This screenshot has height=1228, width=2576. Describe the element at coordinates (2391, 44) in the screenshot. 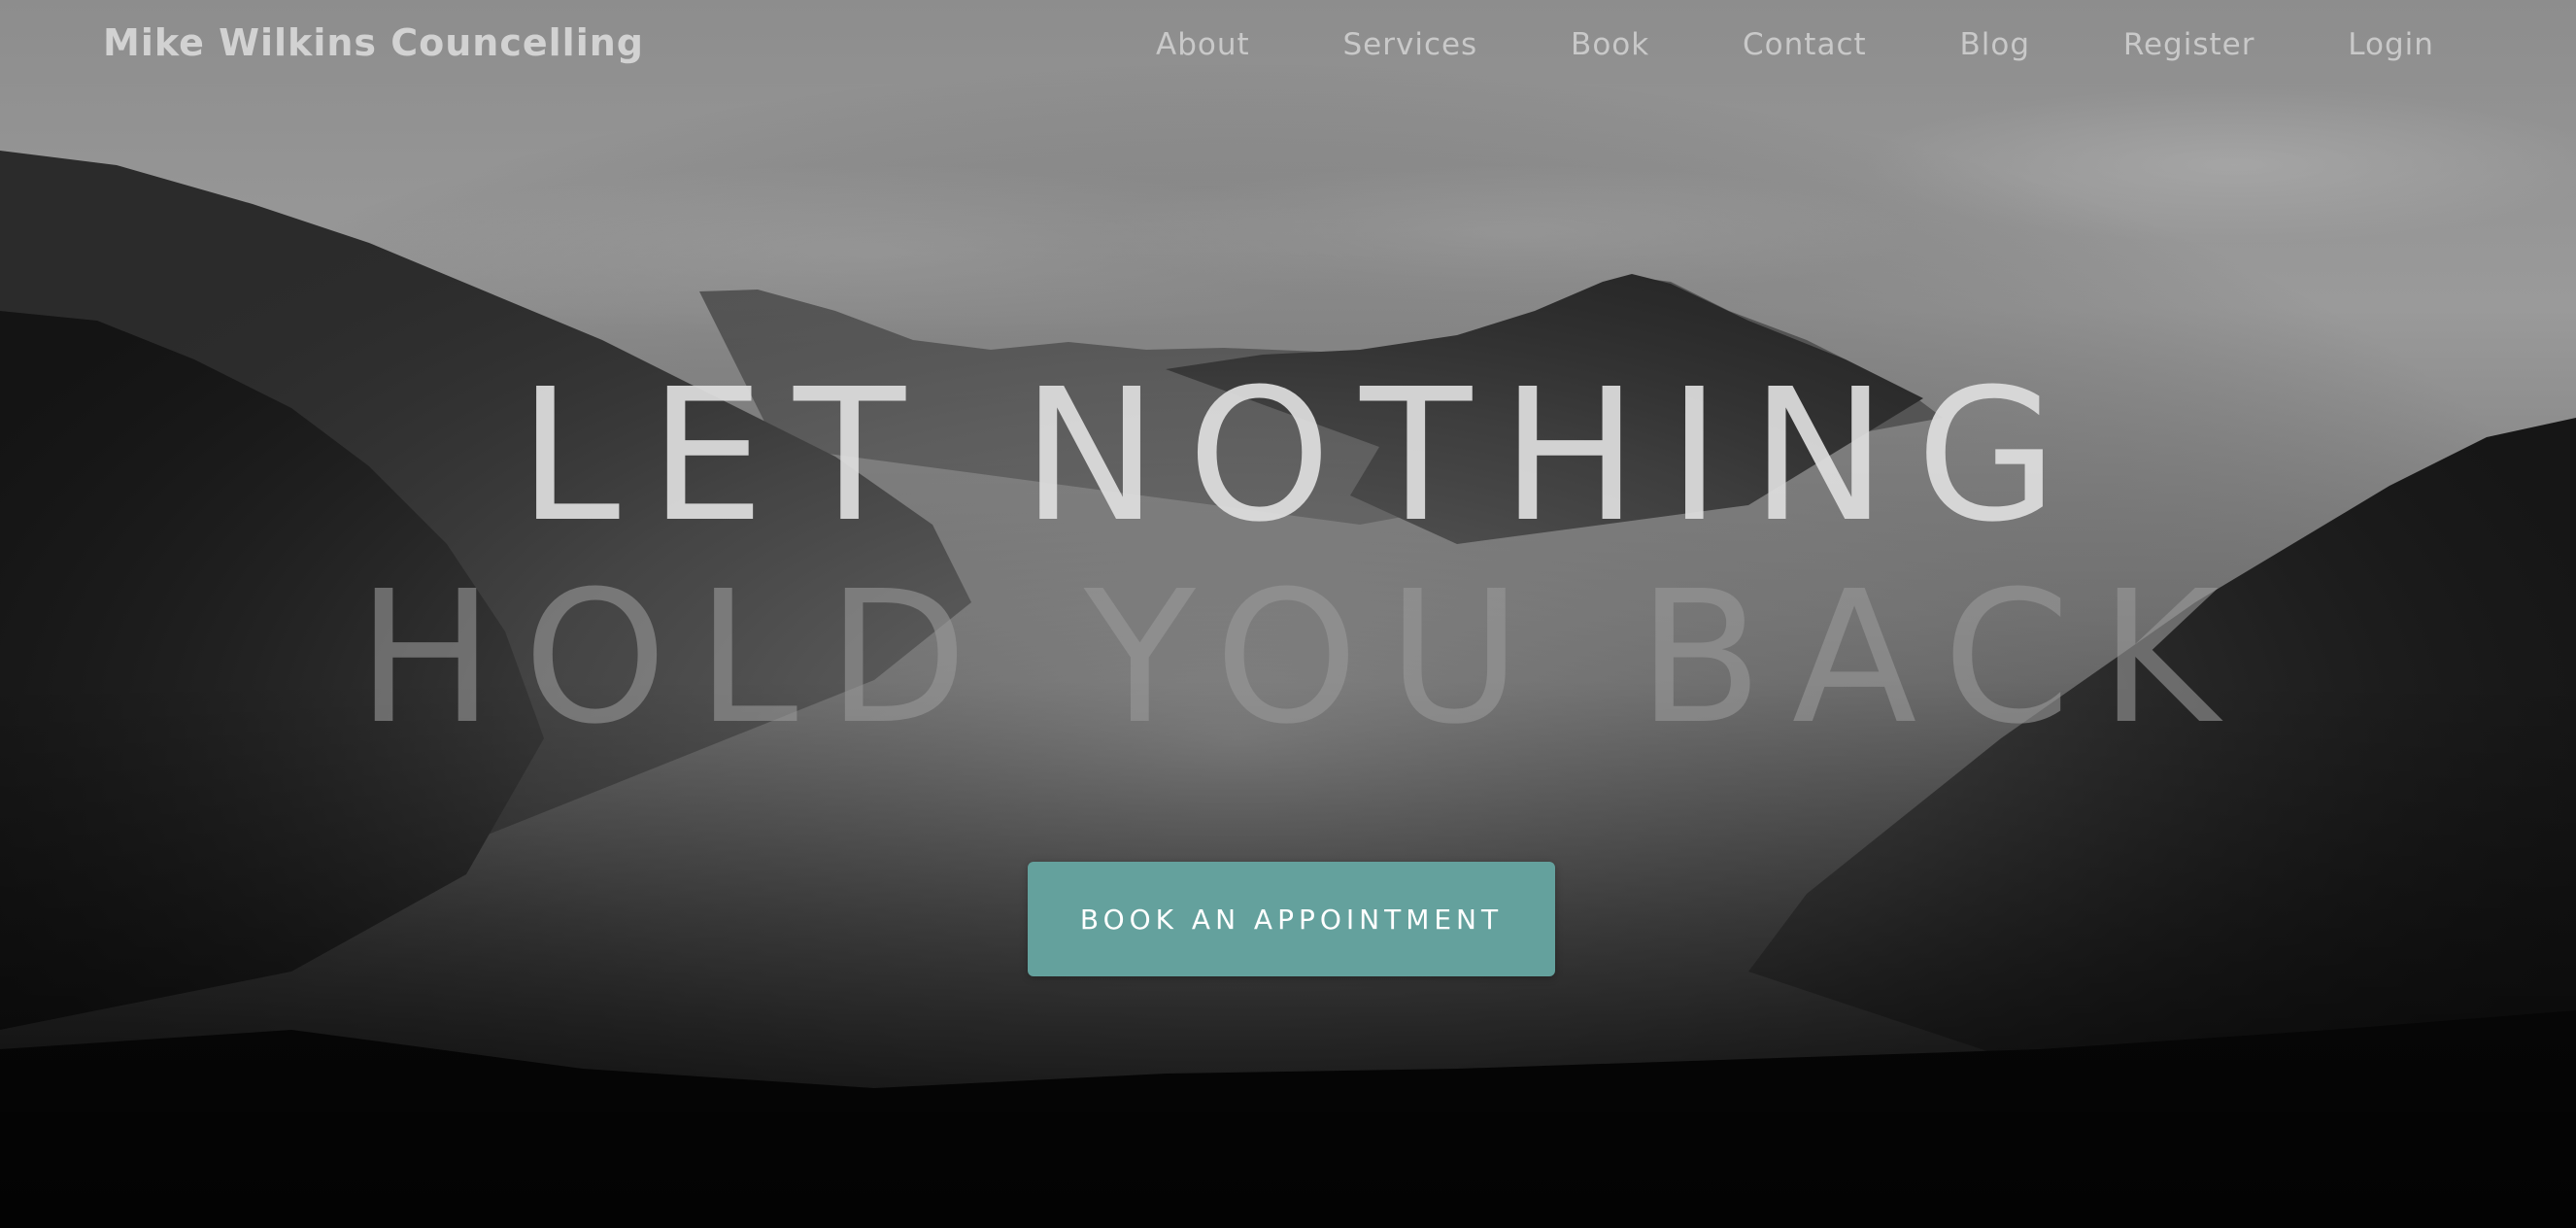

I see `nav-link-login: Login` at that location.